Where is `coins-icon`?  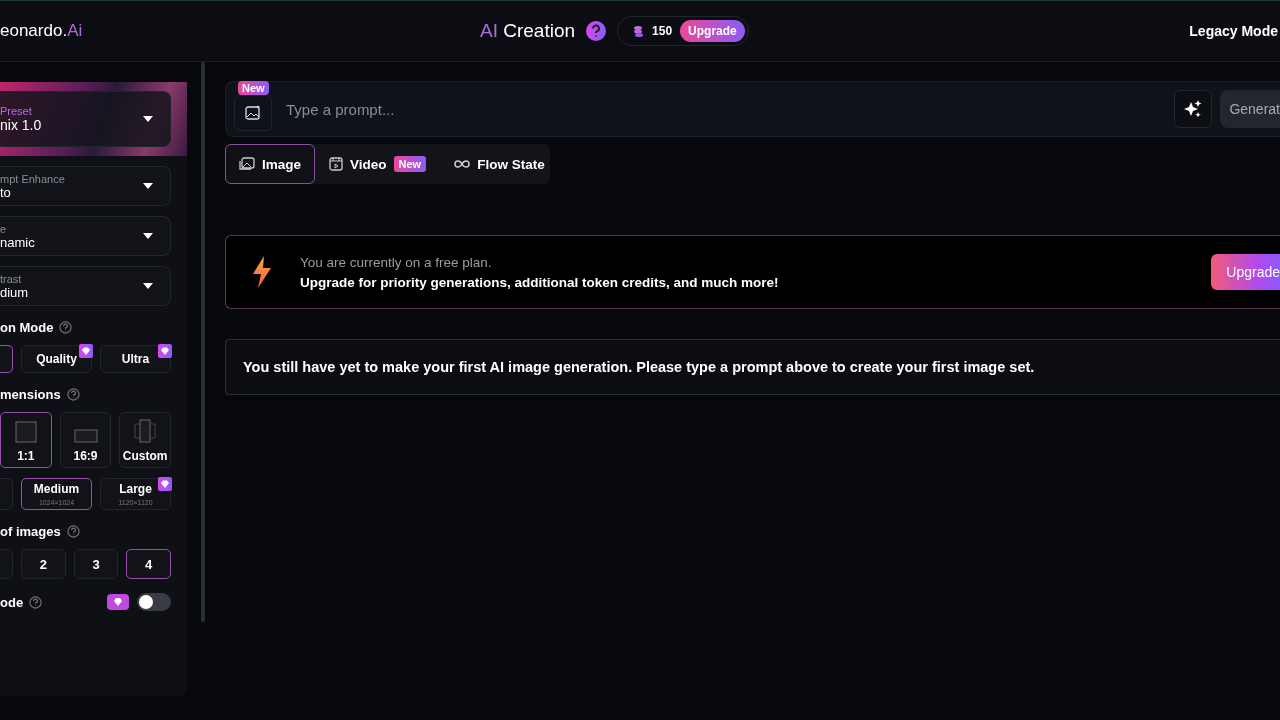 coins-icon is located at coordinates (638, 31).